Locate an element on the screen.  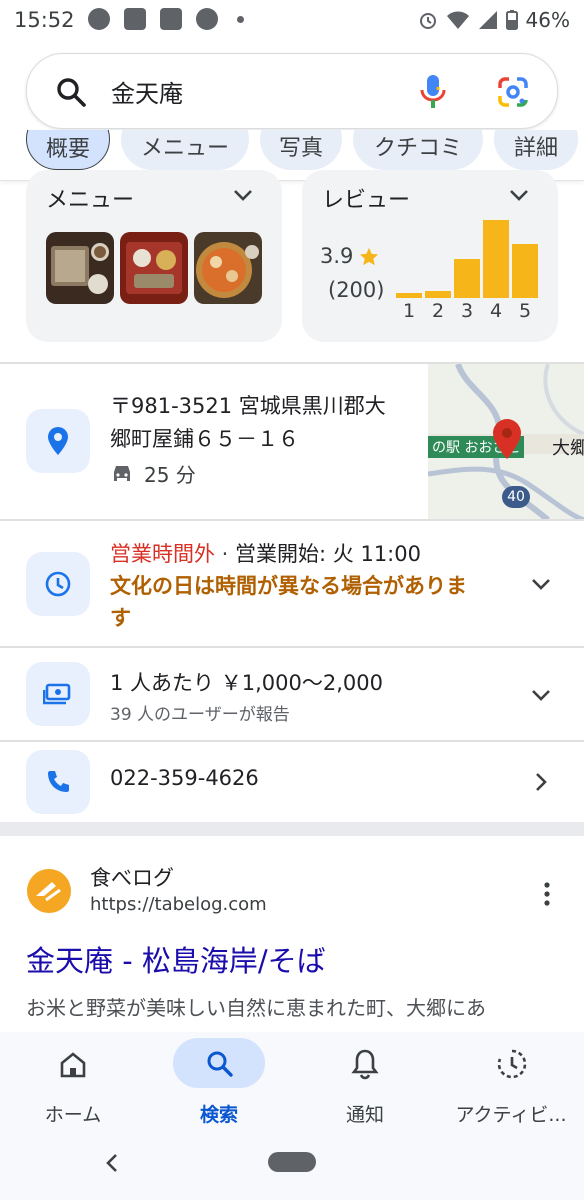
review-card-title: レビュー is located at coordinates (366, 200).